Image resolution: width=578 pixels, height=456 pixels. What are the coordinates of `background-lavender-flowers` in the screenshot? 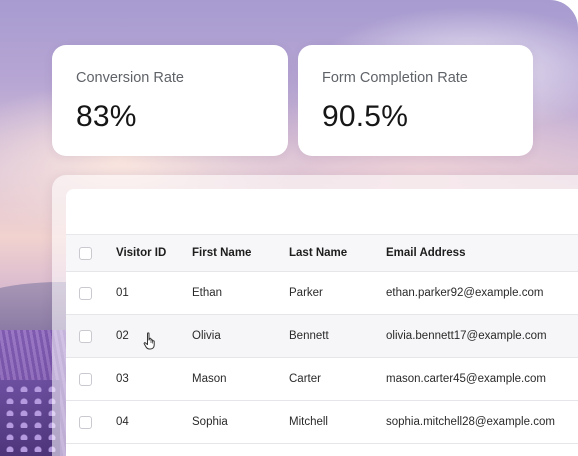 It's located at (30, 418).